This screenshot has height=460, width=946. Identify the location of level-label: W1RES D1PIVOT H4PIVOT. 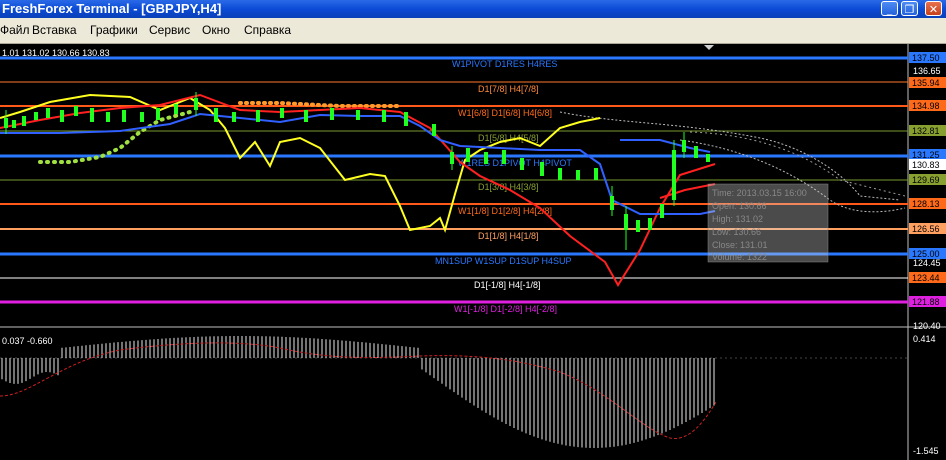
(515, 163).